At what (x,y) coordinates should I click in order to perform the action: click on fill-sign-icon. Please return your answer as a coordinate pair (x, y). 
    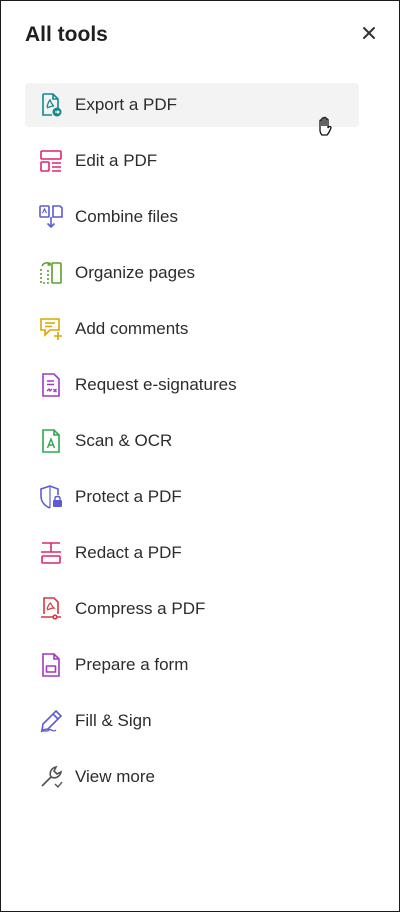
    Looking at the image, I should click on (51, 721).